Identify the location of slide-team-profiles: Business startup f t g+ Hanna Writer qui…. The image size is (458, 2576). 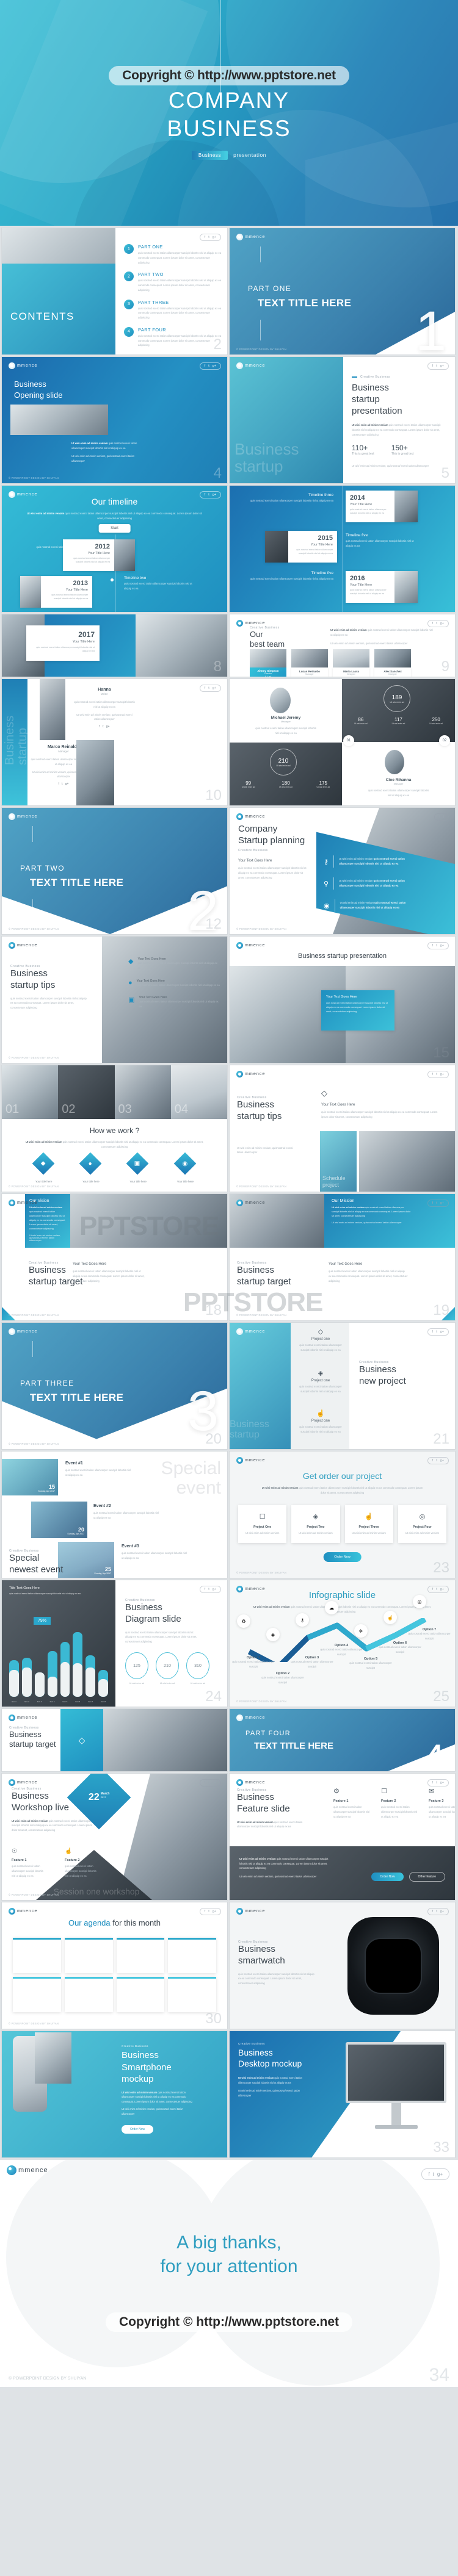
(114, 742).